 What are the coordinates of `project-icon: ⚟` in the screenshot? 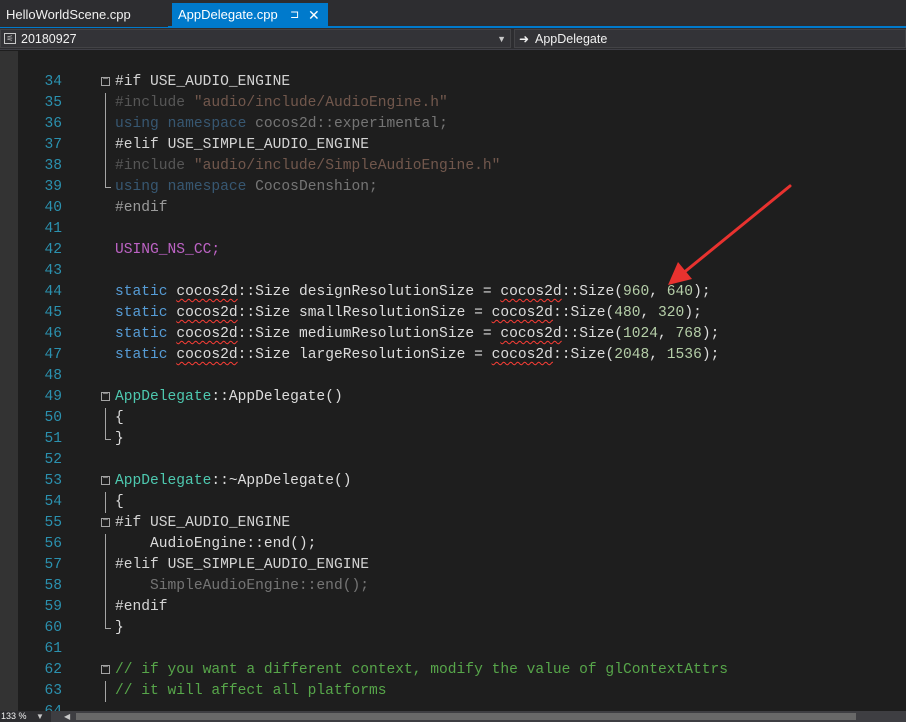 It's located at (10, 38).